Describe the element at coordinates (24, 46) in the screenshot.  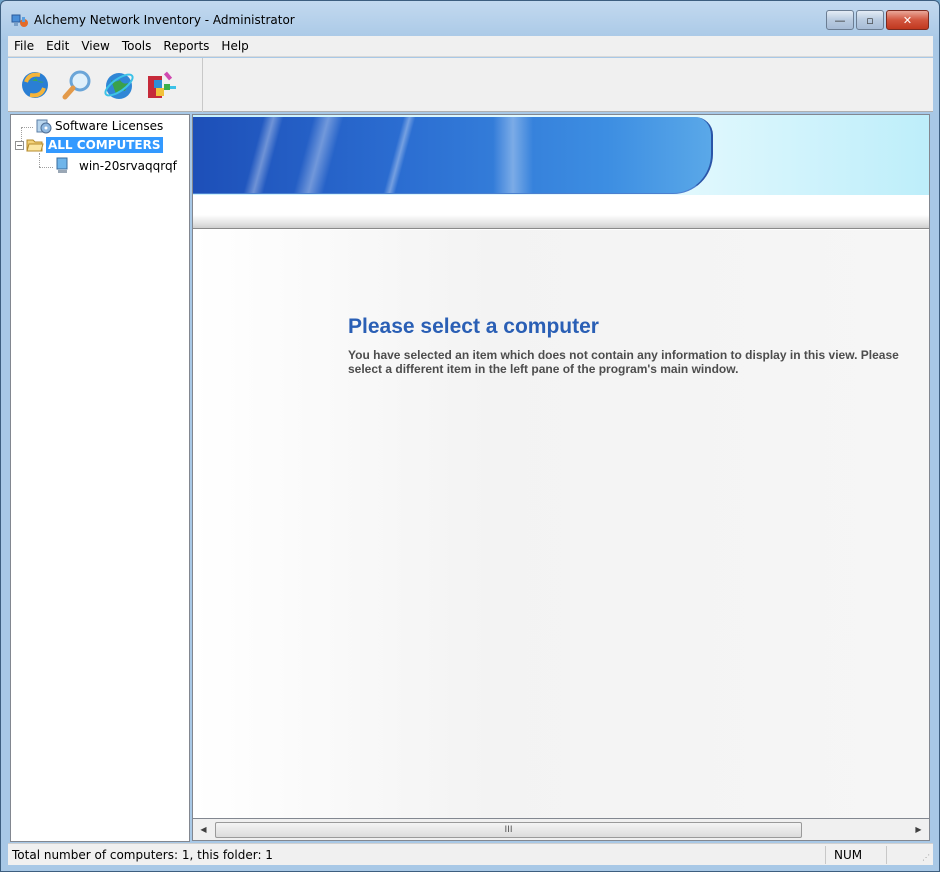
I see `menu-file: File` at that location.